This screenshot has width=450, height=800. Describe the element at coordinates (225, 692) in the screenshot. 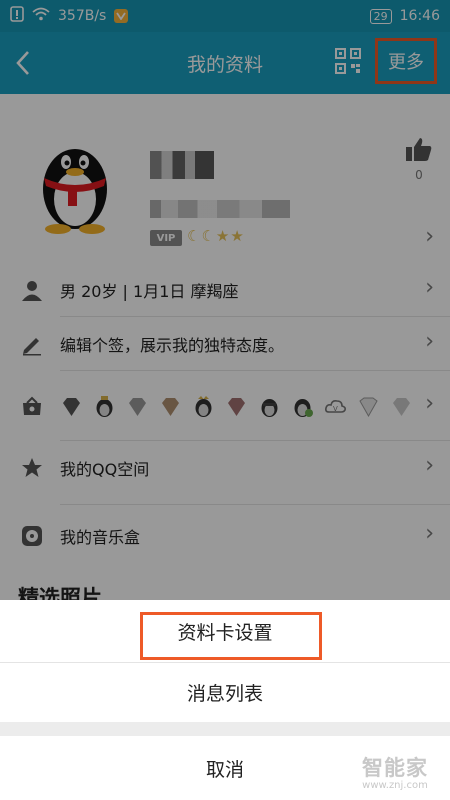

I see `message-list-option: 消息列表` at that location.